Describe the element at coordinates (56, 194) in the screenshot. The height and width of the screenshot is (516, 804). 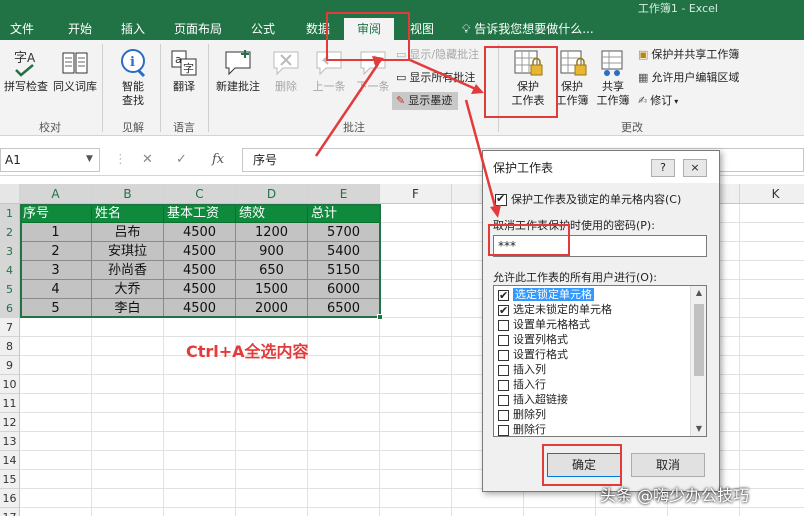
I see `column-header-a: A` at that location.